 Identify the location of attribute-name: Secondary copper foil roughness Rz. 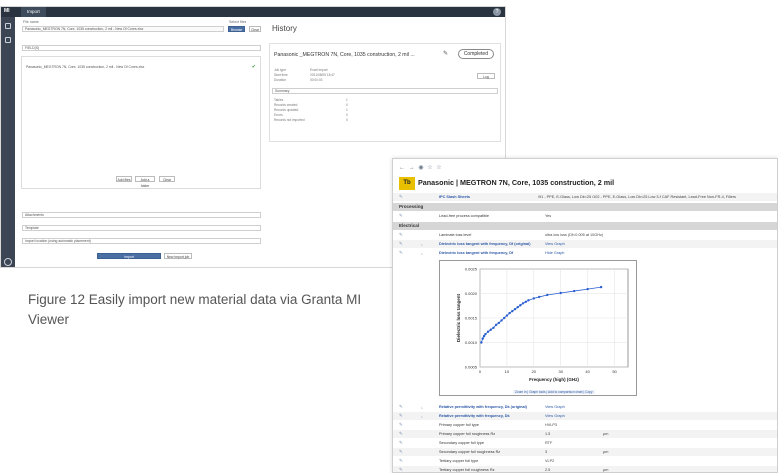
(470, 452).